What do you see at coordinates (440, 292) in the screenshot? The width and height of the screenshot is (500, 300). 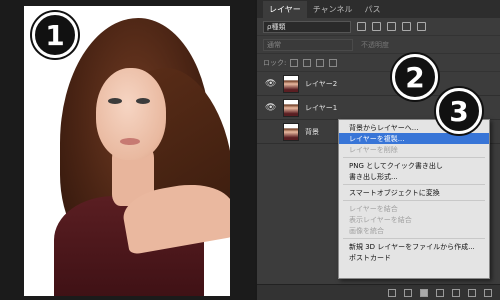 I see `adjustment-layer-icon` at bounding box center [440, 292].